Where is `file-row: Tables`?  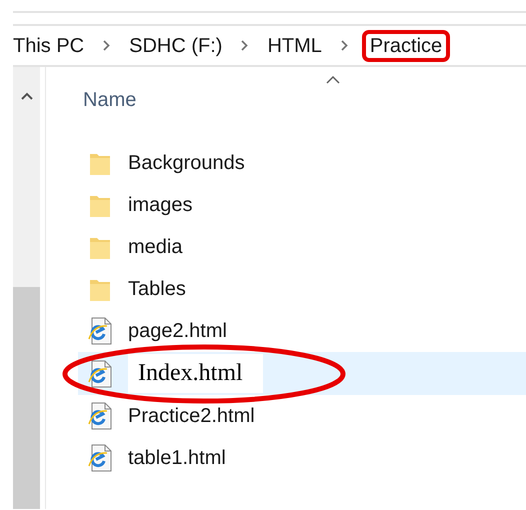
file-row: Tables is located at coordinates (302, 289).